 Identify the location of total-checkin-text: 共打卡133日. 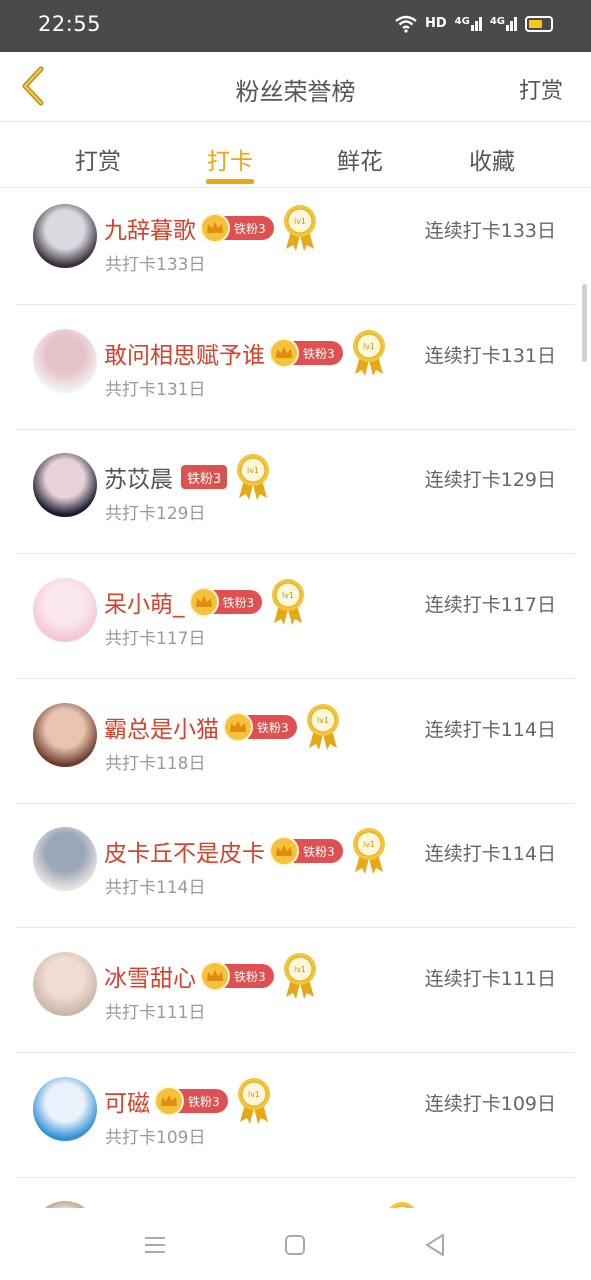
(155, 265).